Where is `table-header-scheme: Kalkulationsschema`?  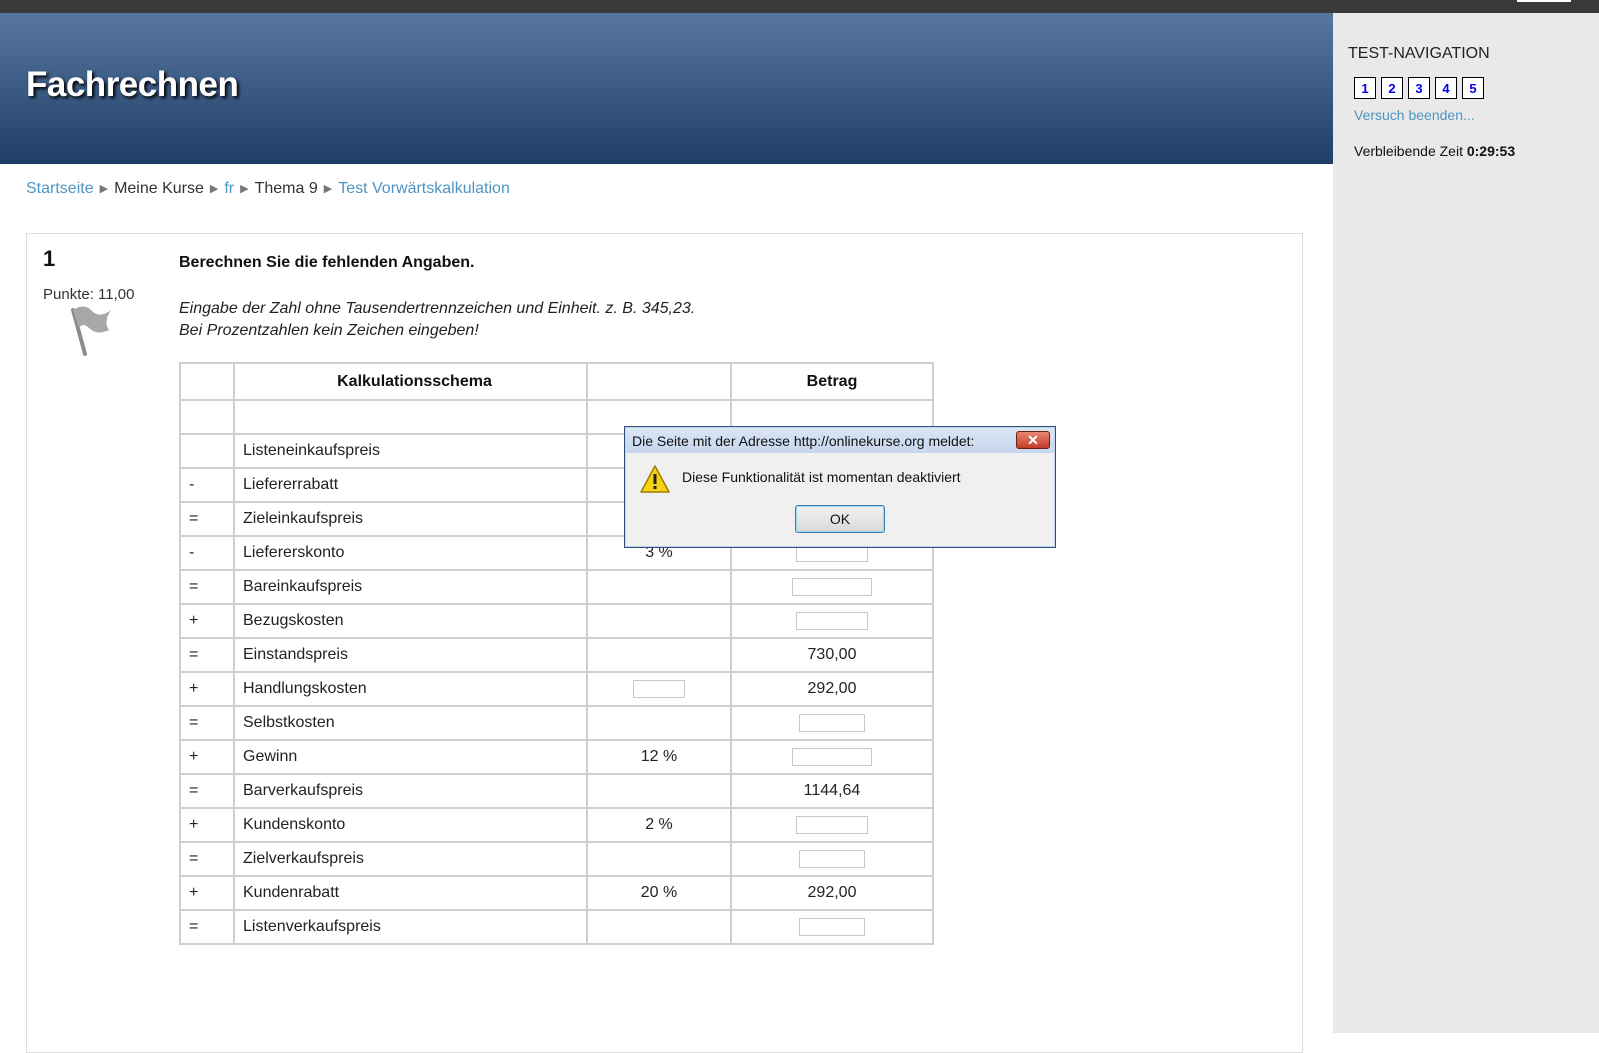
table-header-scheme: Kalkulationsschema is located at coordinates (410, 381).